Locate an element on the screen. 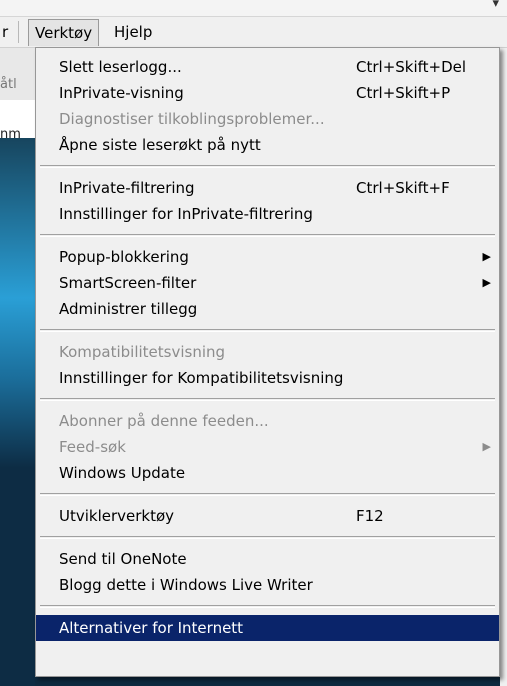  shortcut-label: F12 is located at coordinates (370, 516).